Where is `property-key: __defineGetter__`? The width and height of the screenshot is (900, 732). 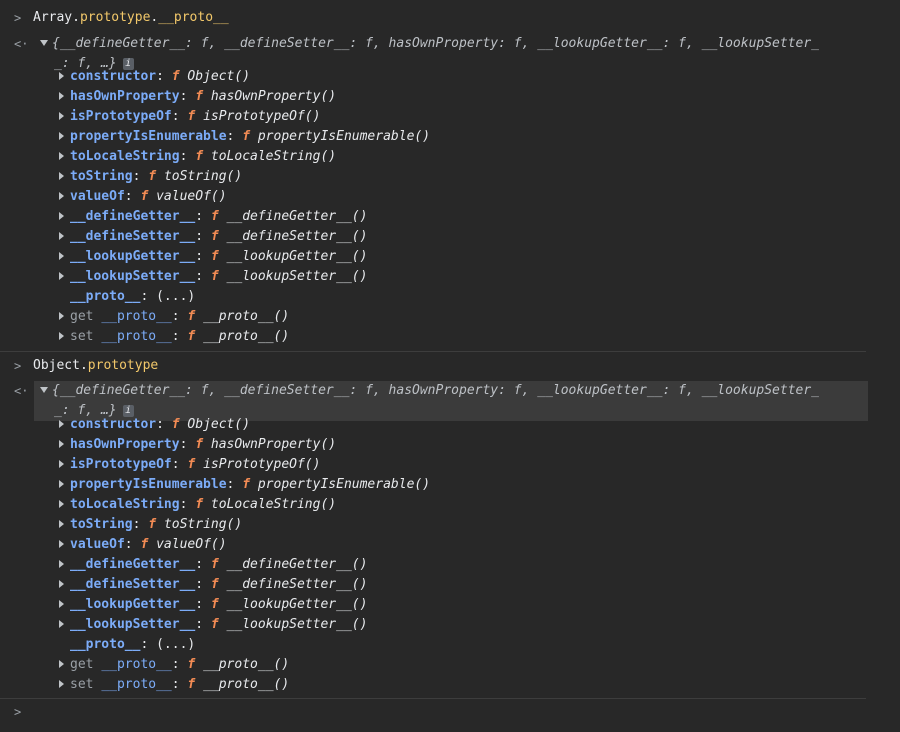 property-key: __defineGetter__ is located at coordinates (133, 216).